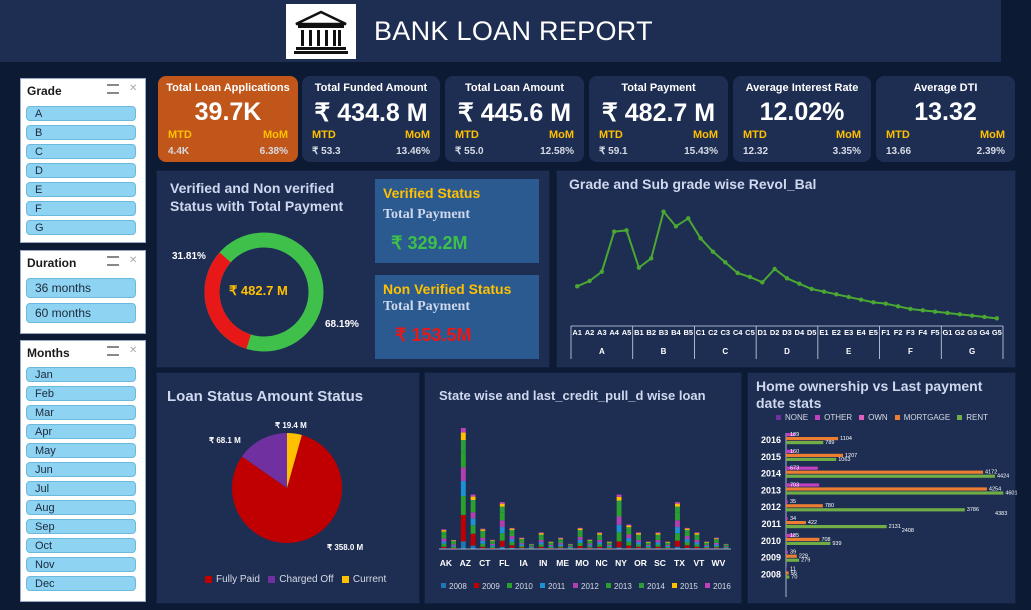 The width and height of the screenshot is (1031, 610). I want to click on slicer-item-grade: F, so click(81, 208).